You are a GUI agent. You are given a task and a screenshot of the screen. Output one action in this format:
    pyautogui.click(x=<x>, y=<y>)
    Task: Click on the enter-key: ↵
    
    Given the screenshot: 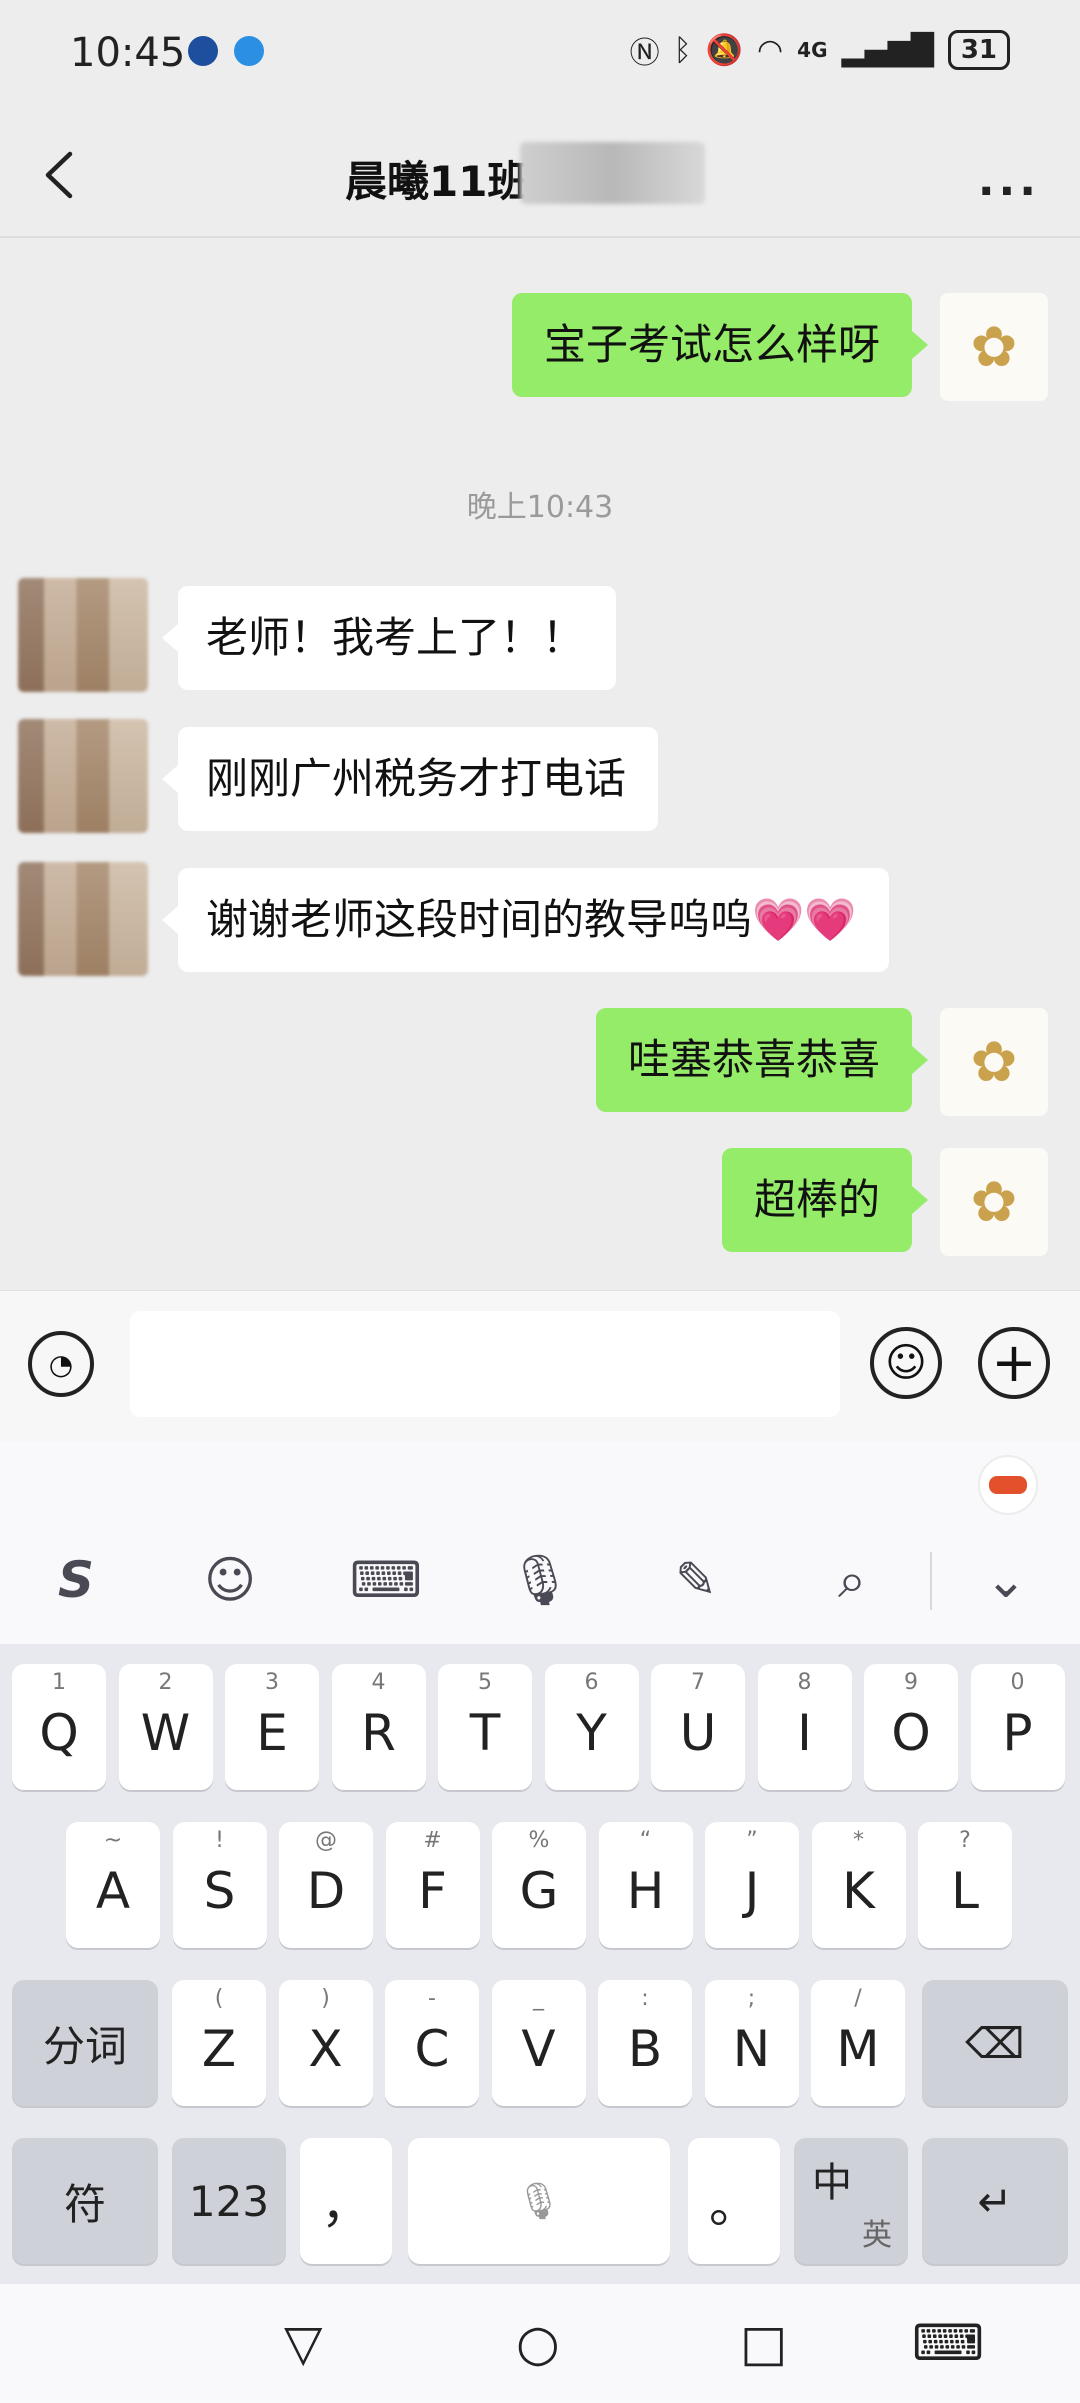 What is the action you would take?
    pyautogui.click(x=995, y=2201)
    